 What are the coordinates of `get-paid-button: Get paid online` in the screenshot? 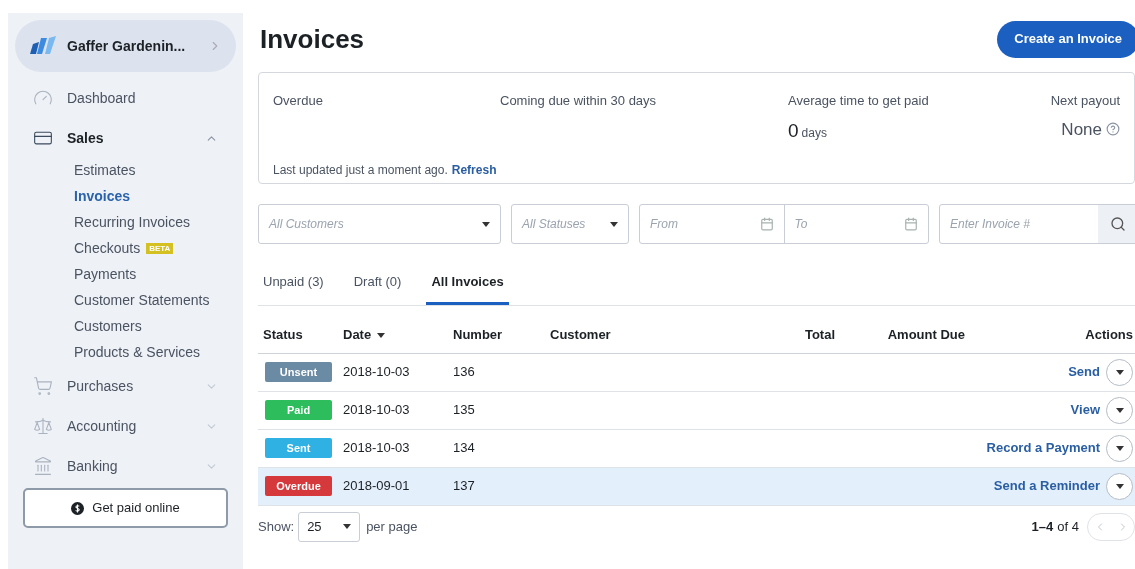 It's located at (125, 508).